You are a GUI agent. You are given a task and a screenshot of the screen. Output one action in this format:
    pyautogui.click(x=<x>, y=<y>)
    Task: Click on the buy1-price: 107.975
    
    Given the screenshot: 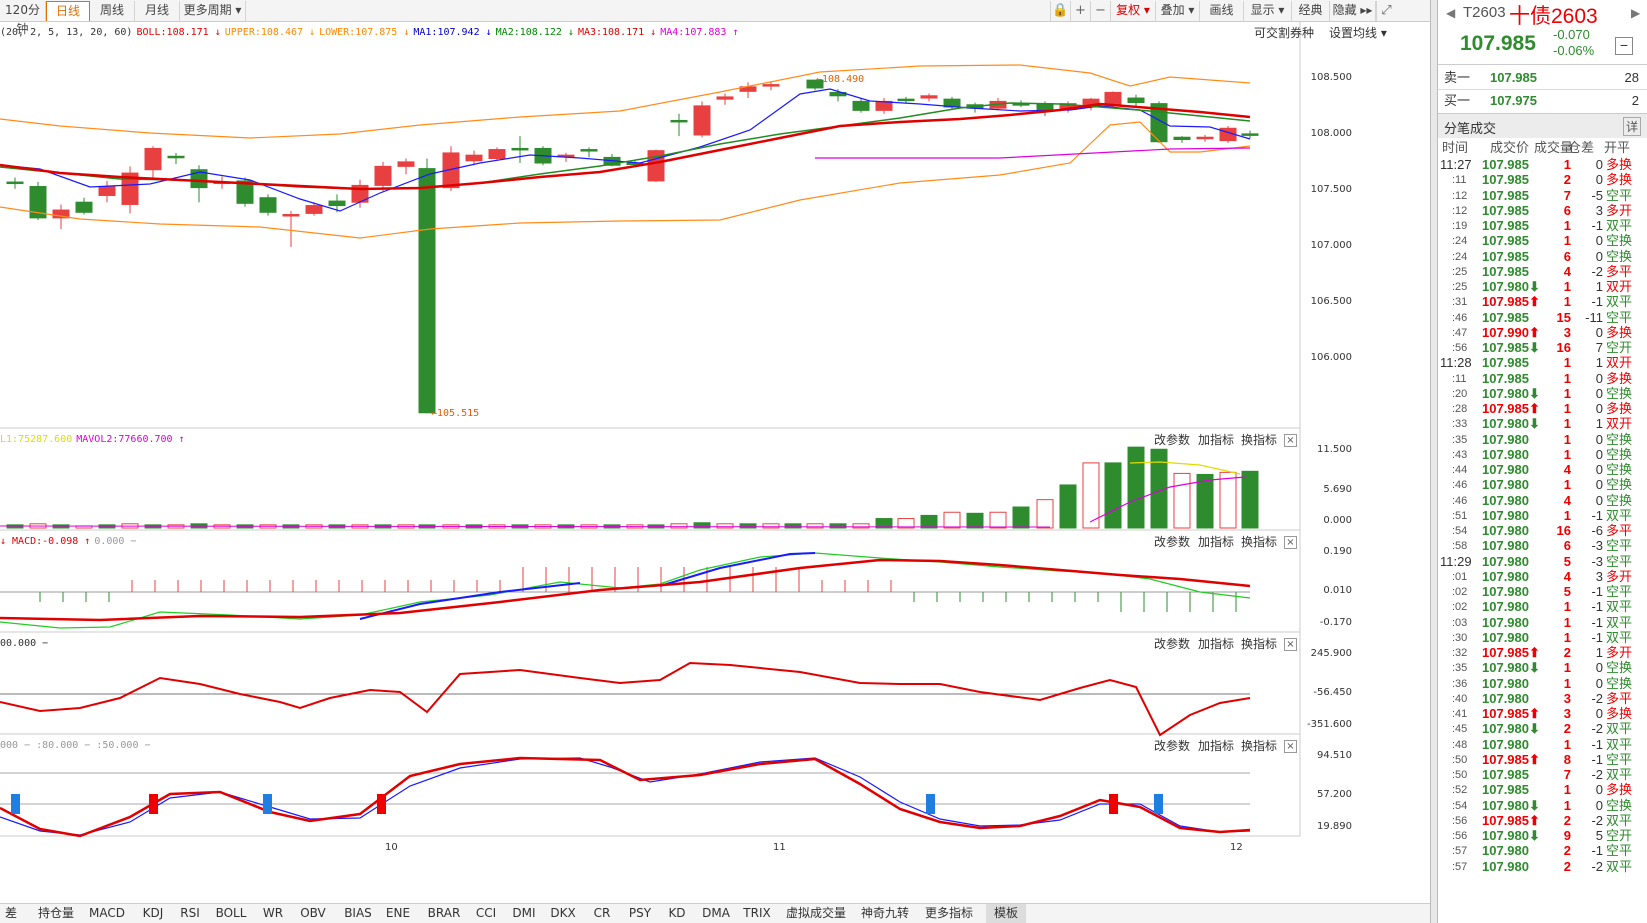 What is the action you would take?
    pyautogui.click(x=1513, y=100)
    